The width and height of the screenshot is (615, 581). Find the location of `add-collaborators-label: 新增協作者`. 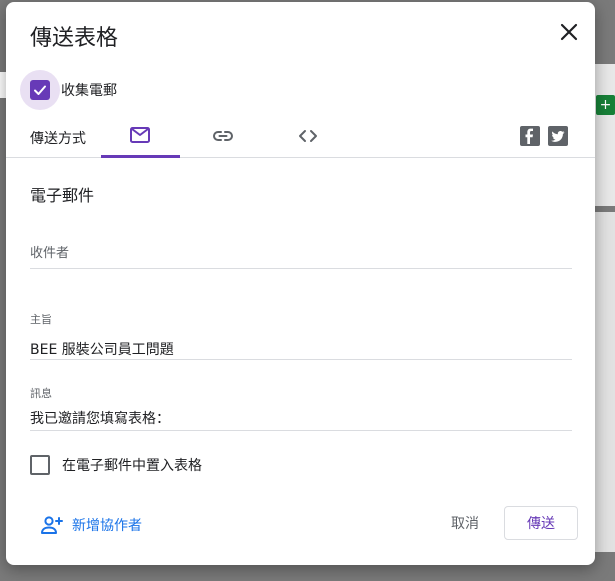

add-collaborators-label: 新增協作者 is located at coordinates (107, 526).